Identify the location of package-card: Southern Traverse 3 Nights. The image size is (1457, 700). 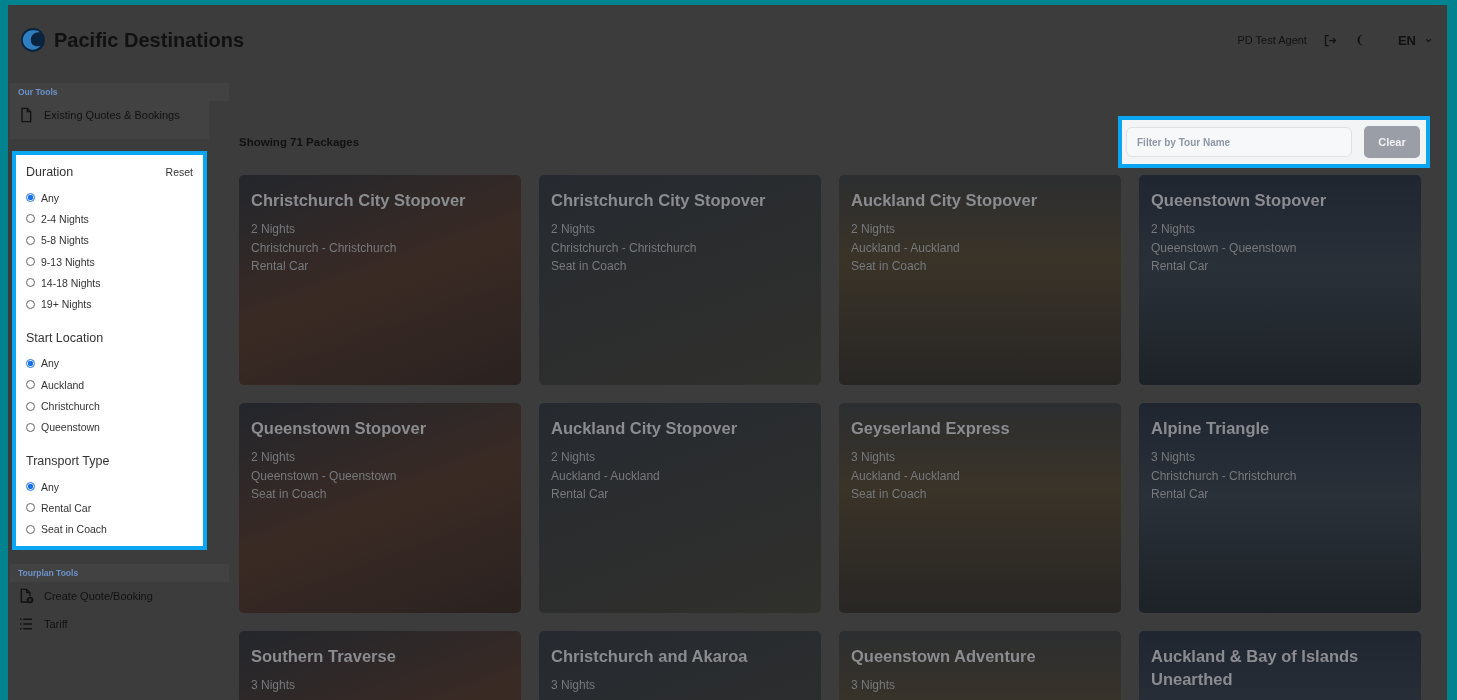
(380, 665).